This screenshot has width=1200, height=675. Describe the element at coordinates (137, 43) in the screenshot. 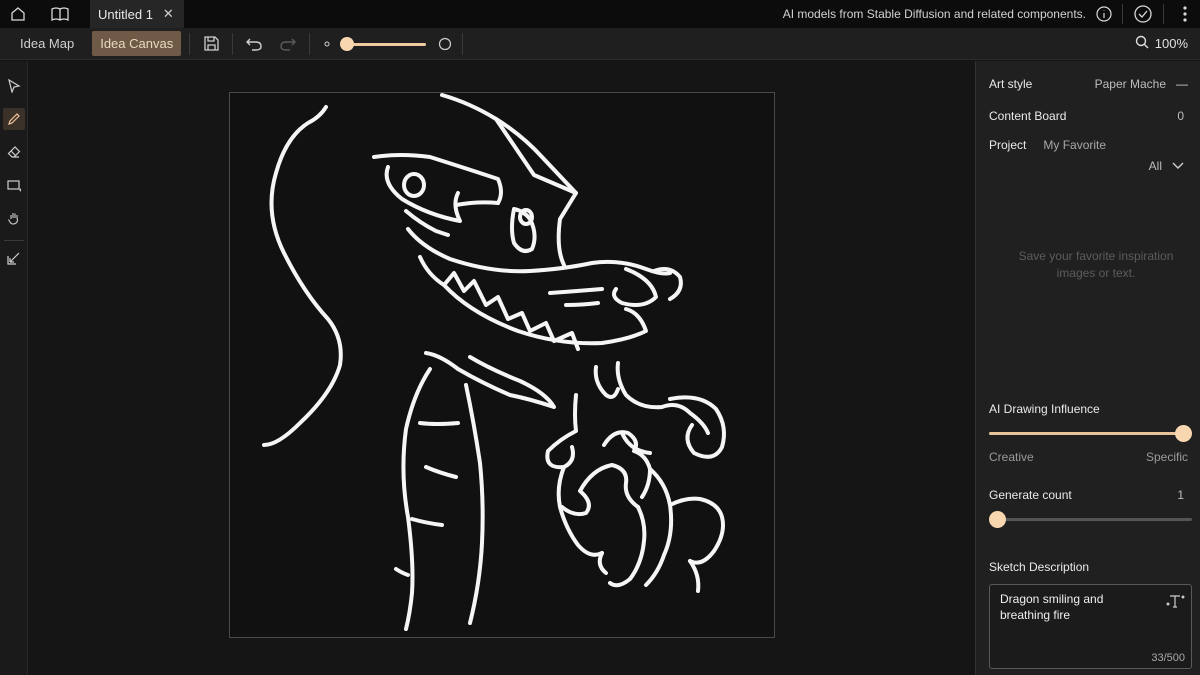

I see `idea-canvas-button: Idea Canvas` at that location.